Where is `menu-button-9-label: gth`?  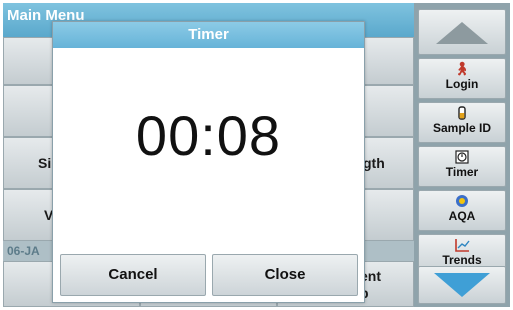
menu-button-9-label: gth is located at coordinates (374, 163).